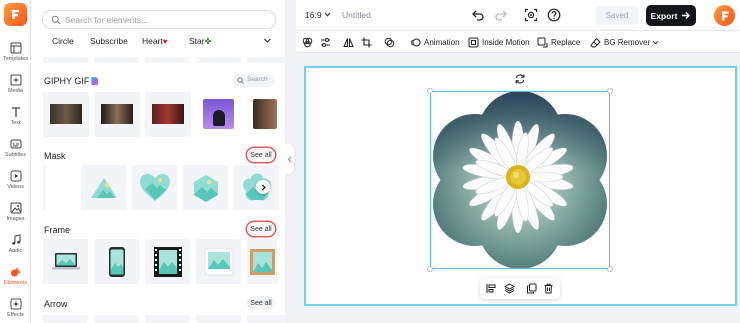 The height and width of the screenshot is (323, 740). What do you see at coordinates (15, 215) in the screenshot?
I see `rail-item-images: Images` at bounding box center [15, 215].